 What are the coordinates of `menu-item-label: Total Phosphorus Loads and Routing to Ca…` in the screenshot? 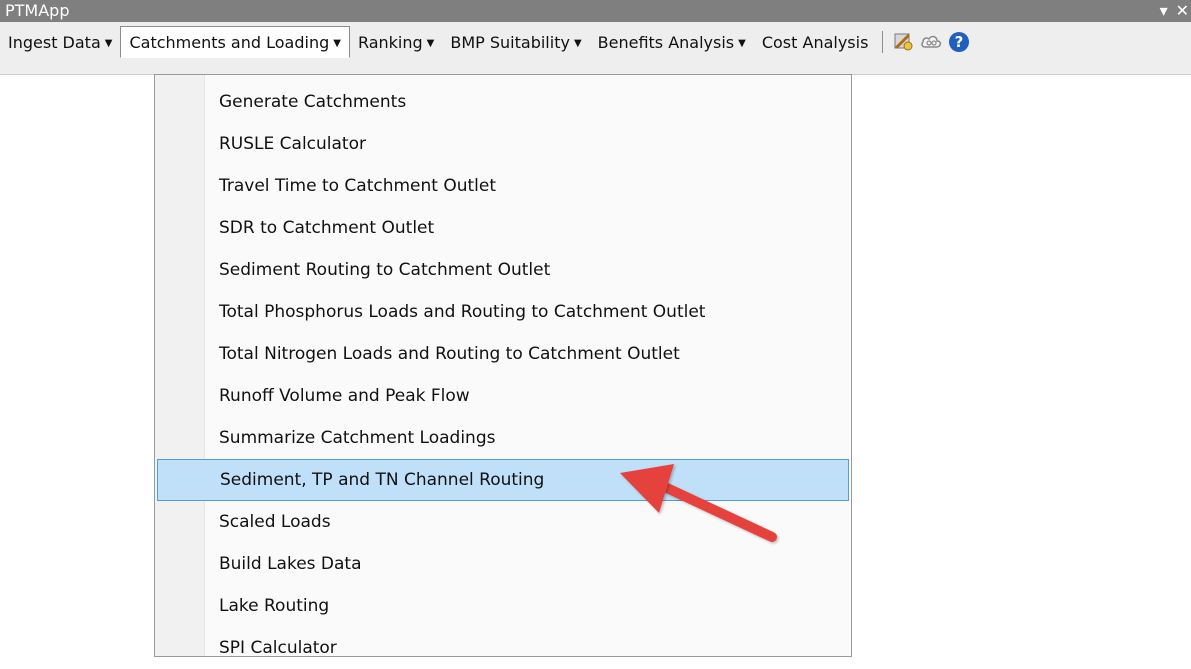 It's located at (462, 312).